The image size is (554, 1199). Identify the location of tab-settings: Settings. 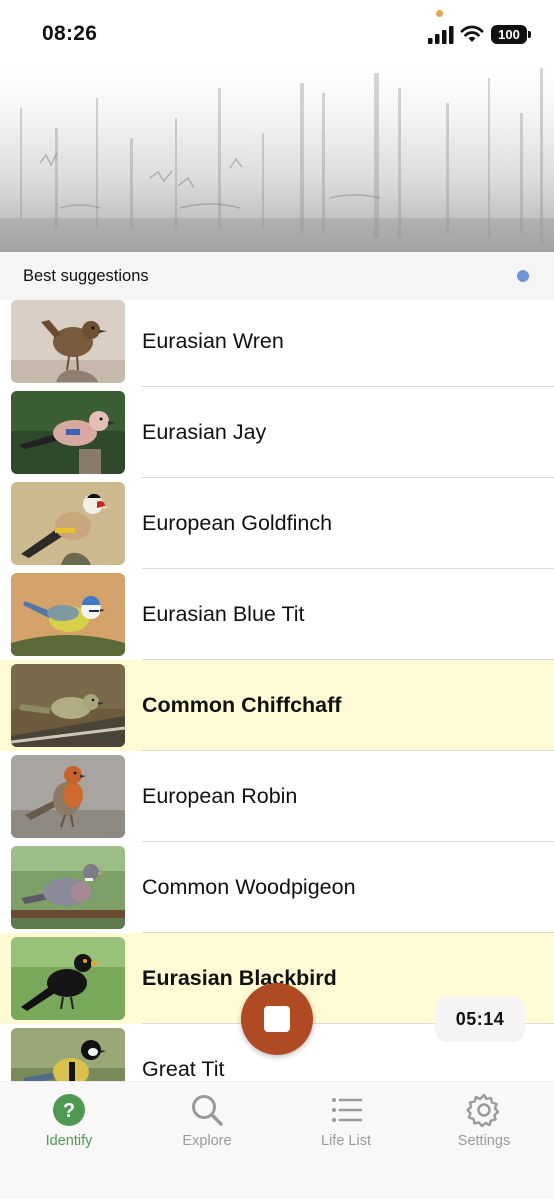
(484, 1122).